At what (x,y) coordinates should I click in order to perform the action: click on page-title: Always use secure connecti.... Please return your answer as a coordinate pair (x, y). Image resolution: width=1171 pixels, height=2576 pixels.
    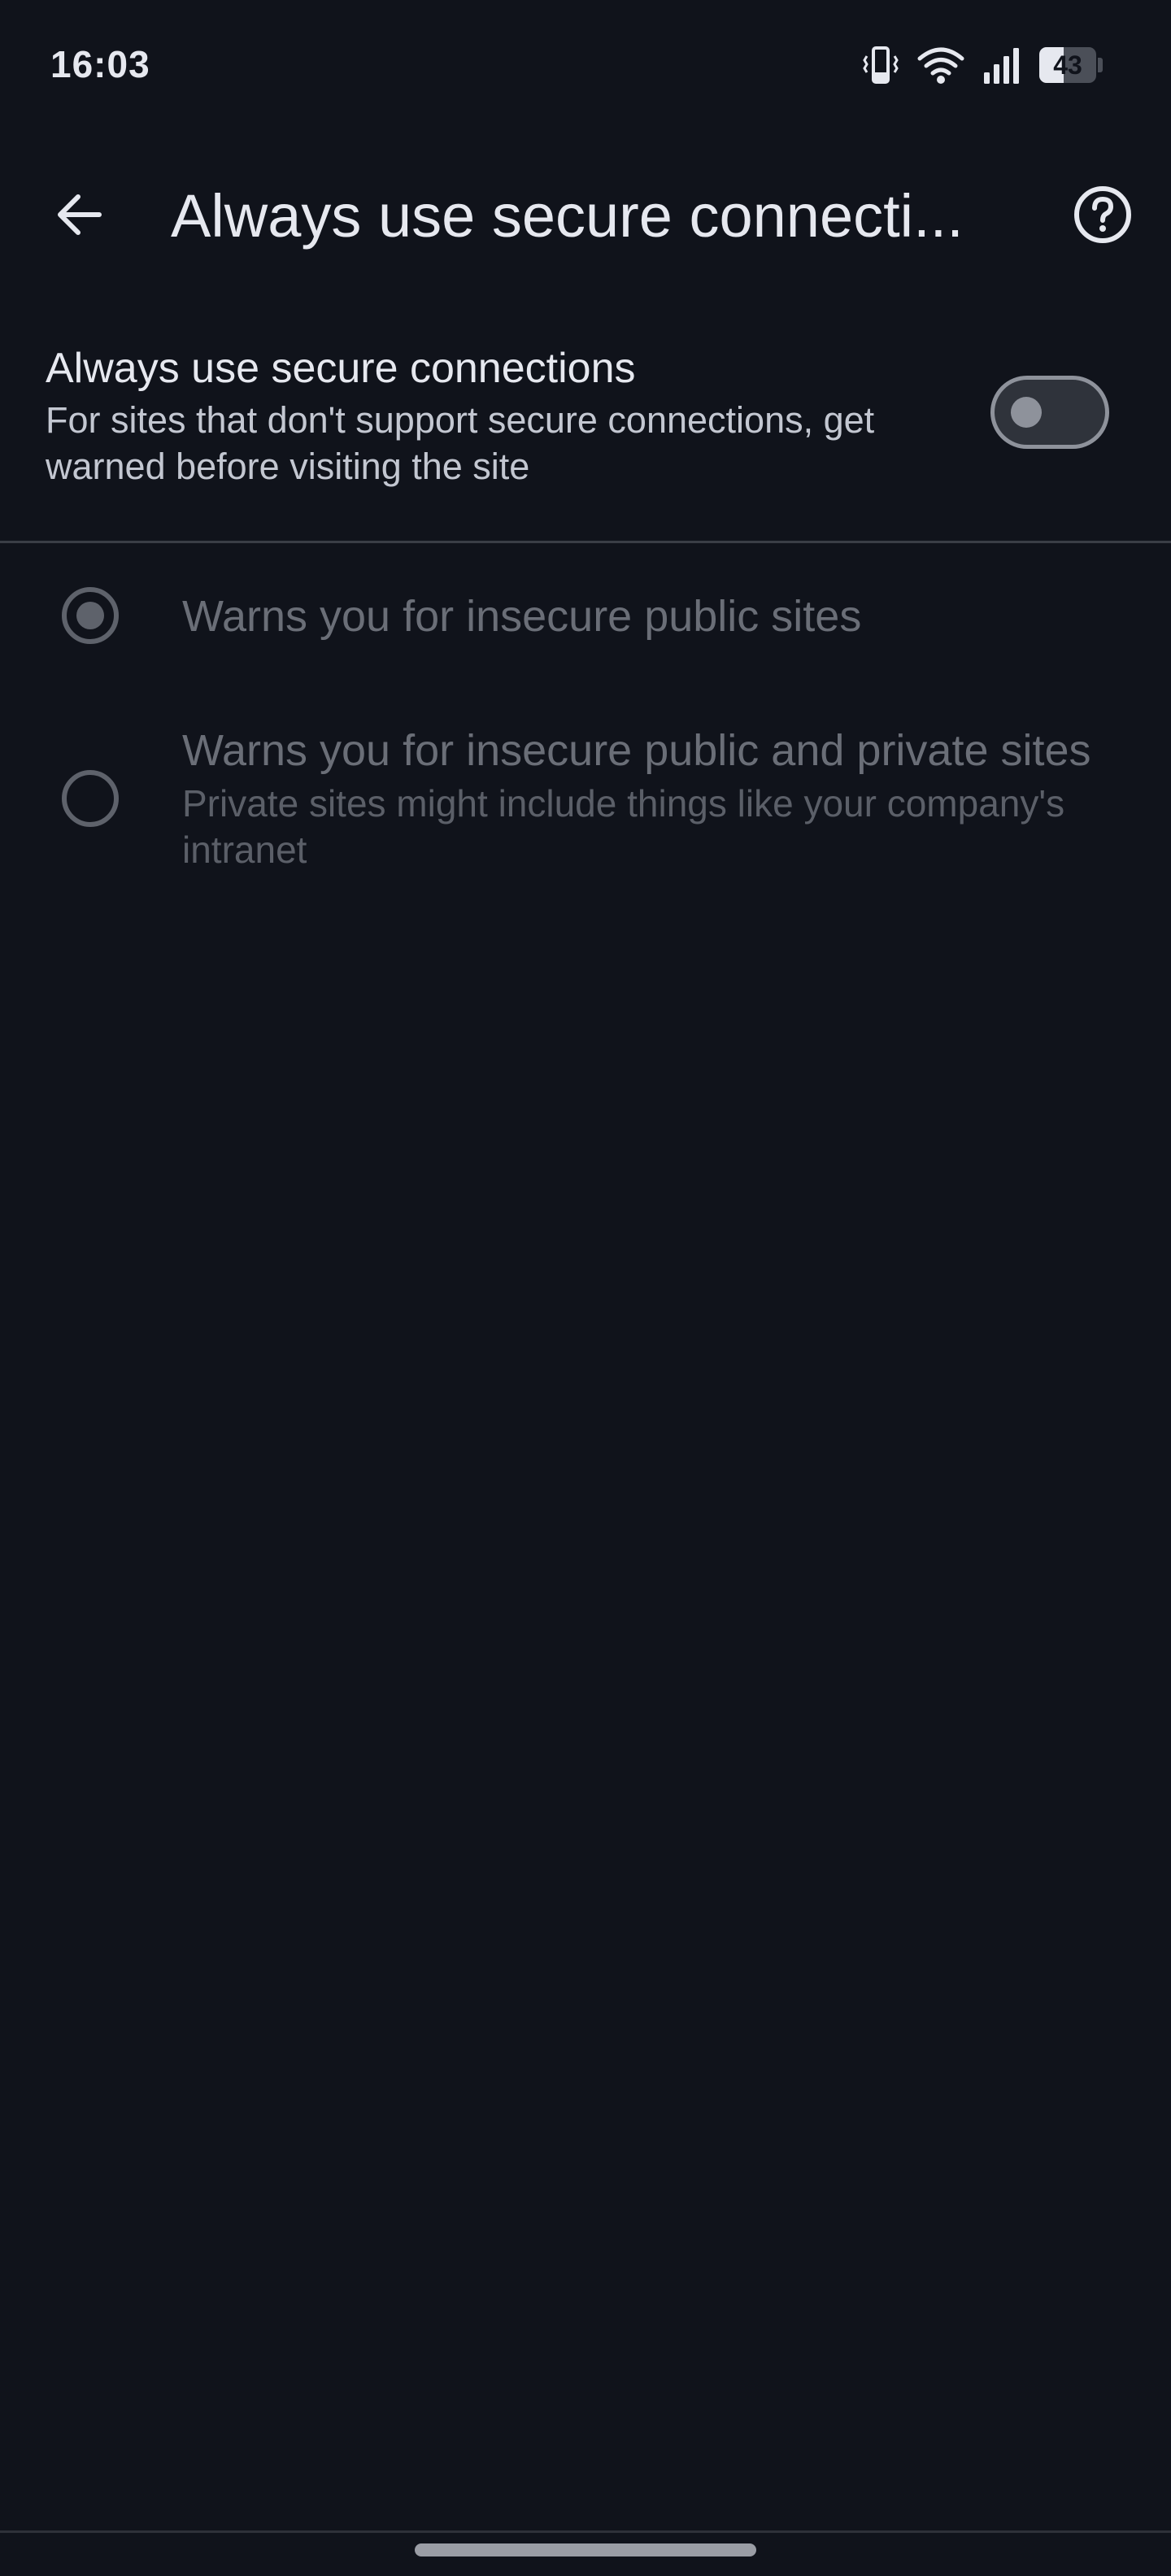
    Looking at the image, I should click on (567, 216).